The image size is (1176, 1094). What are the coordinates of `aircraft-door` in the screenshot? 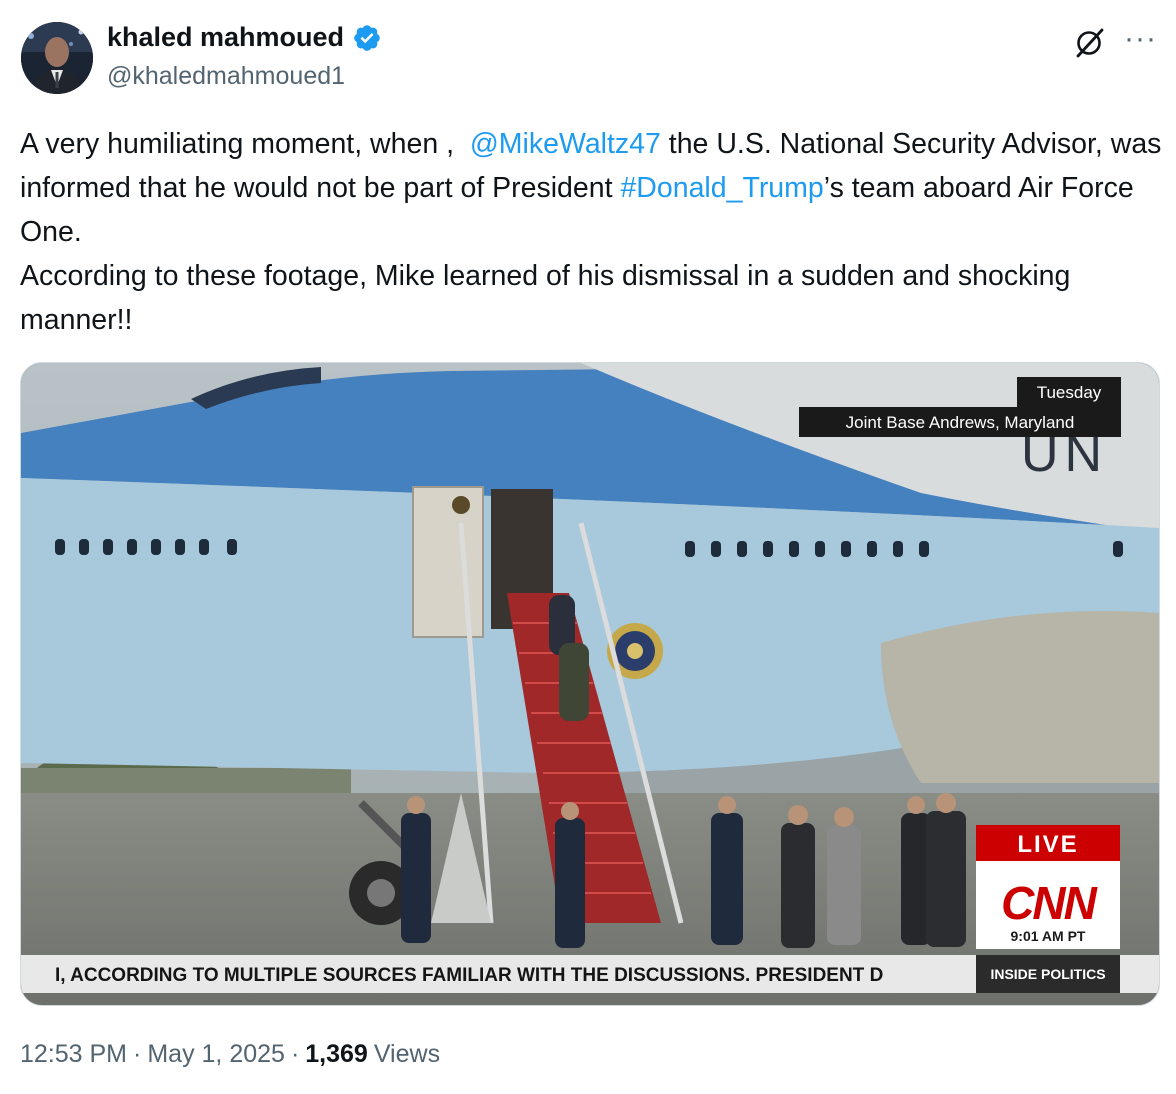 It's located at (448, 562).